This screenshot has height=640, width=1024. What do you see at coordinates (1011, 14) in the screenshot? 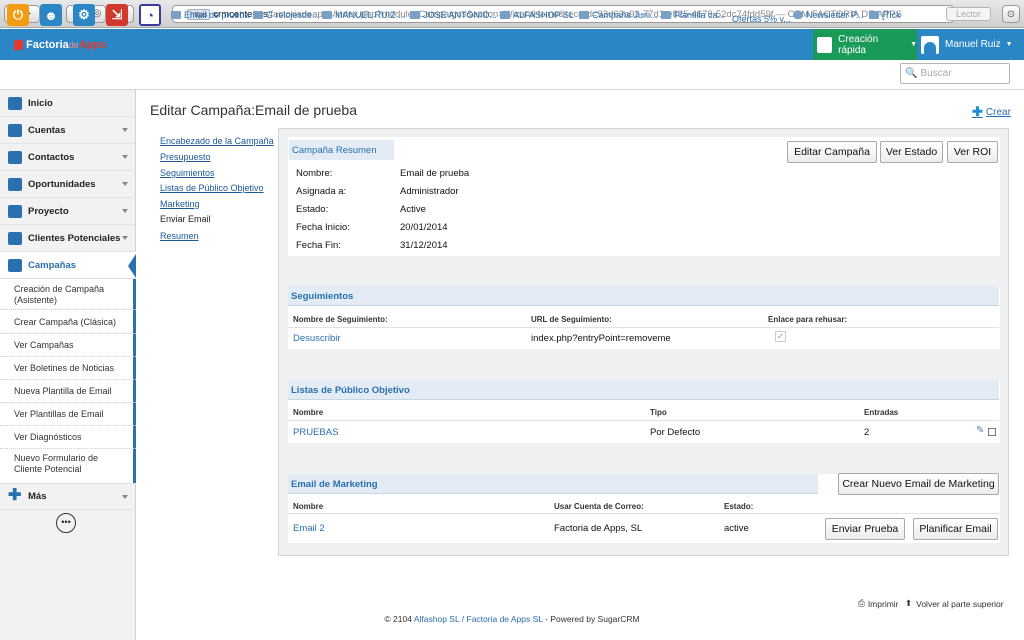
I see `download-icon: ⊙` at bounding box center [1011, 14].